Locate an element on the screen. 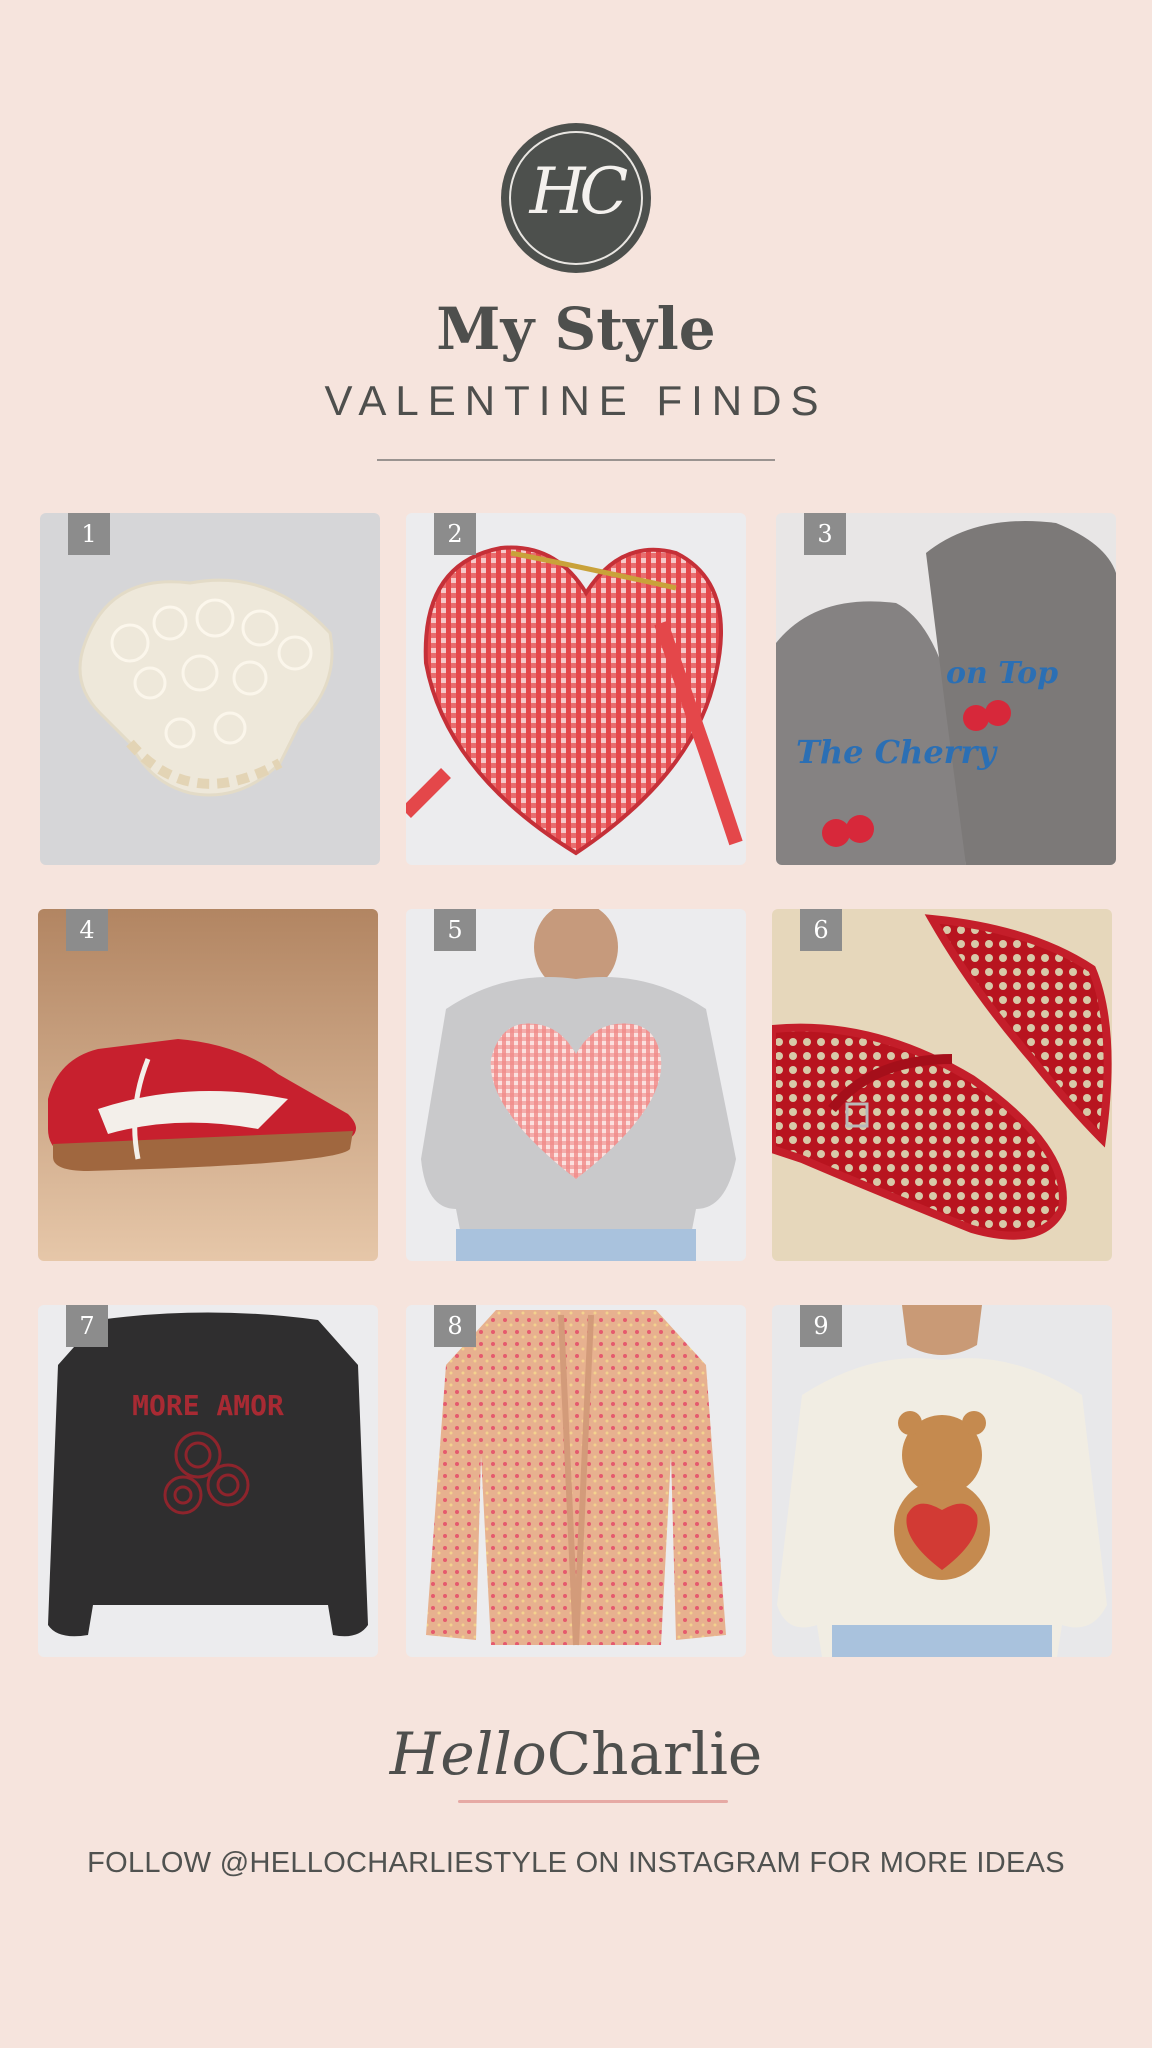 This screenshot has width=1152, height=2048. title-divider is located at coordinates (576, 460).